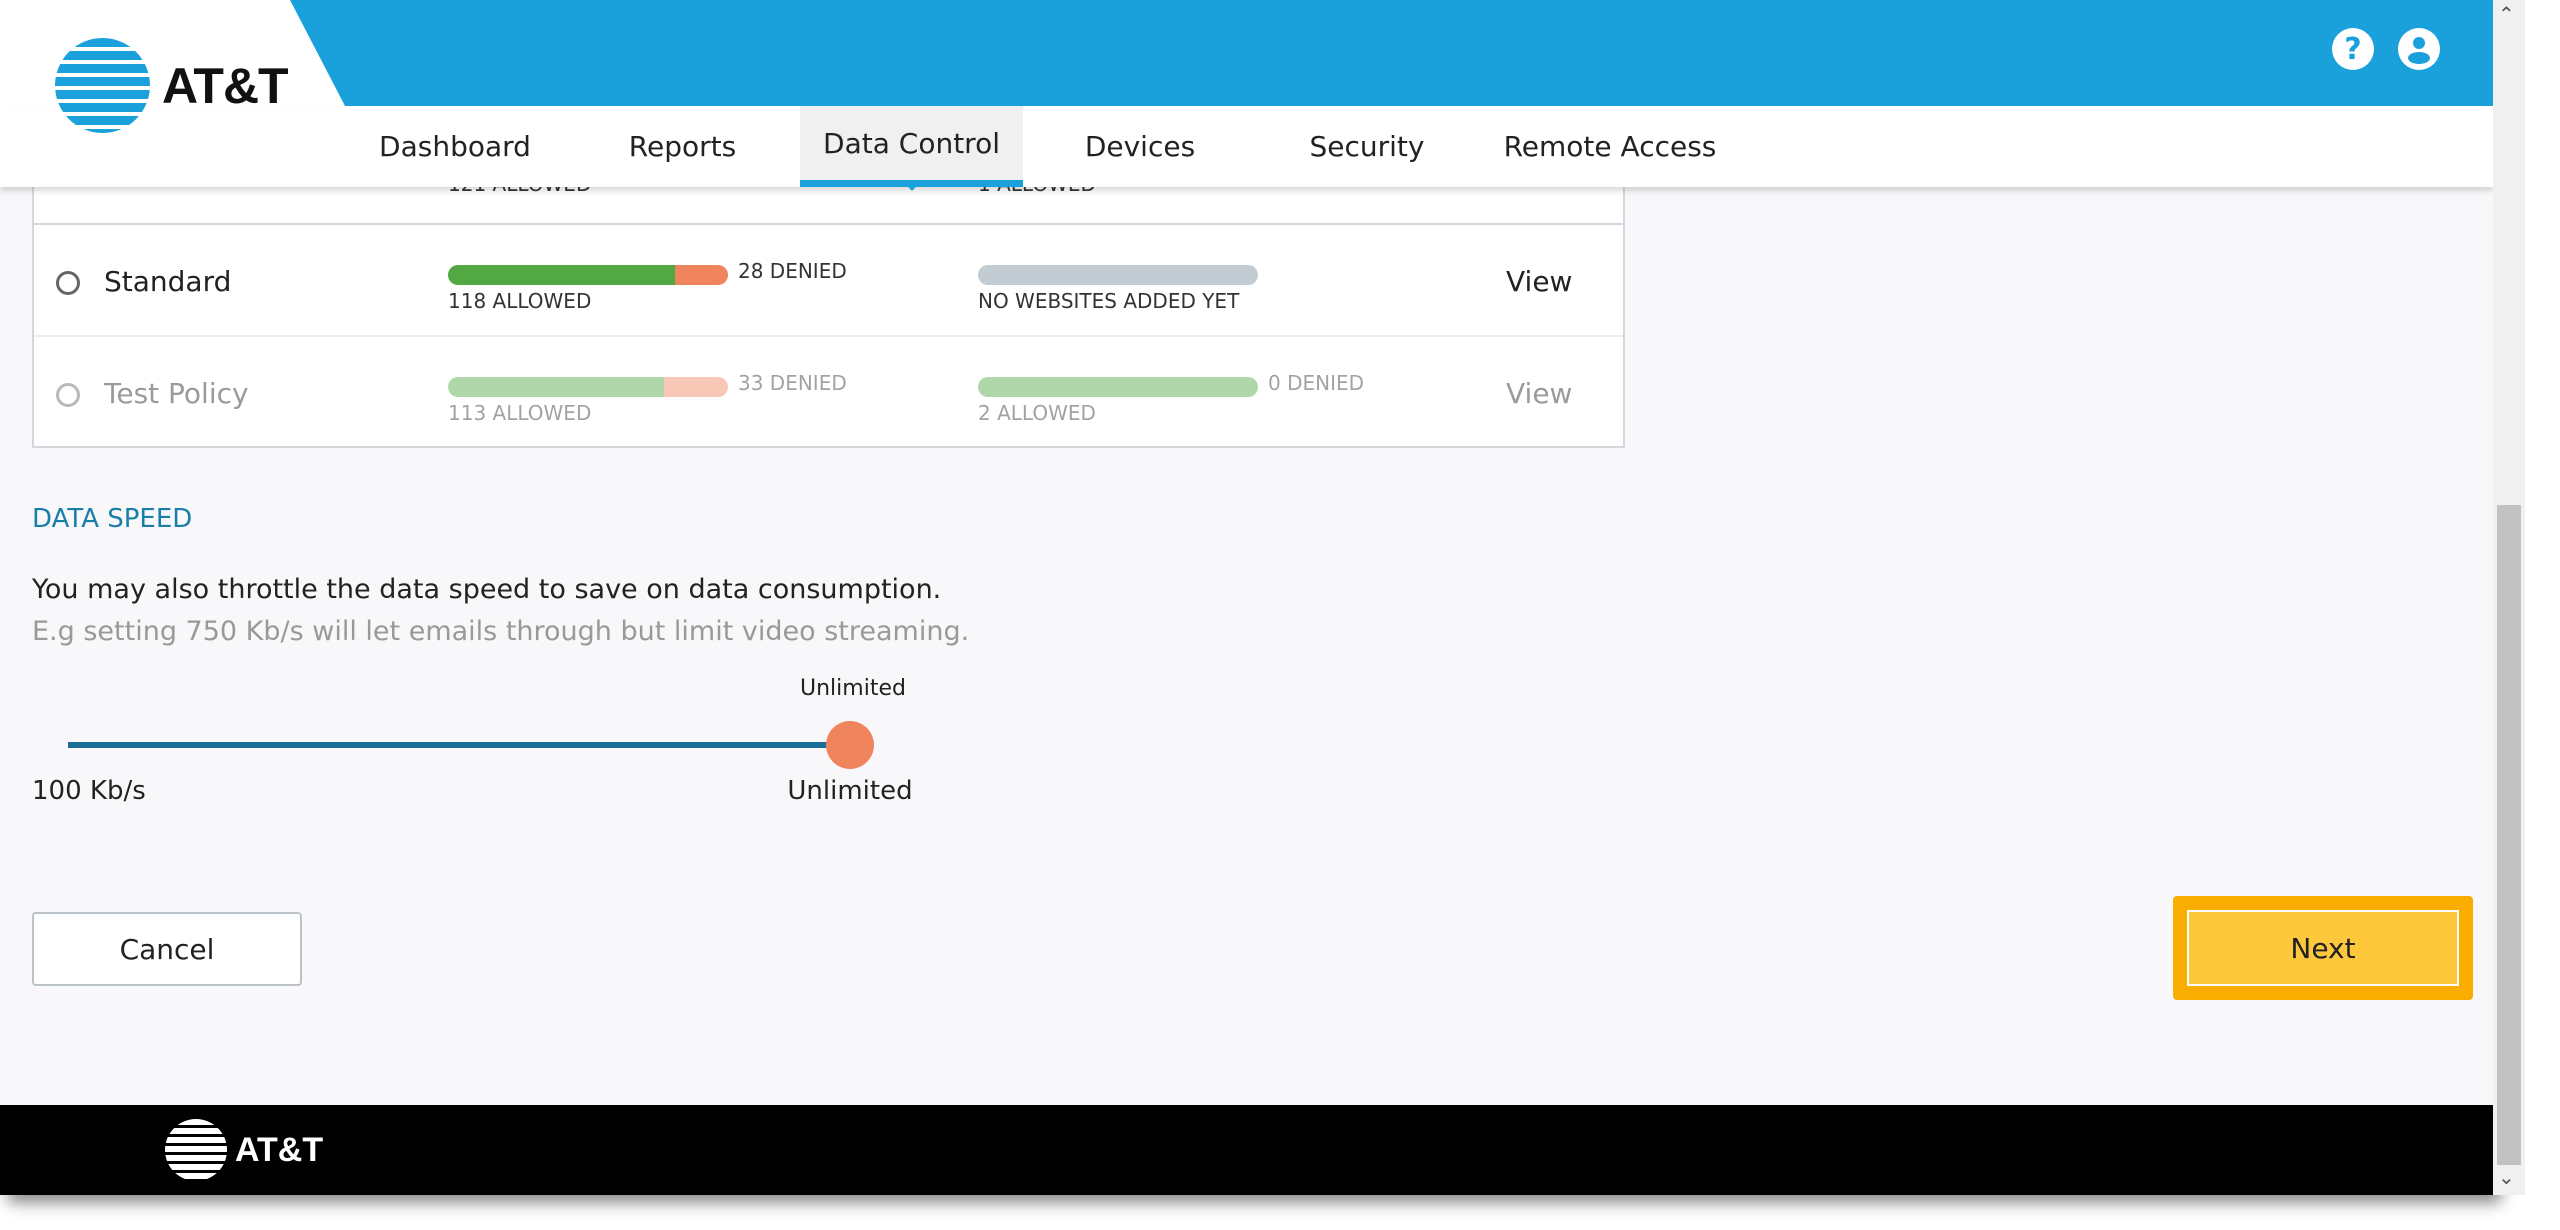  I want to click on footer-logo-text: AT&T, so click(279, 1149).